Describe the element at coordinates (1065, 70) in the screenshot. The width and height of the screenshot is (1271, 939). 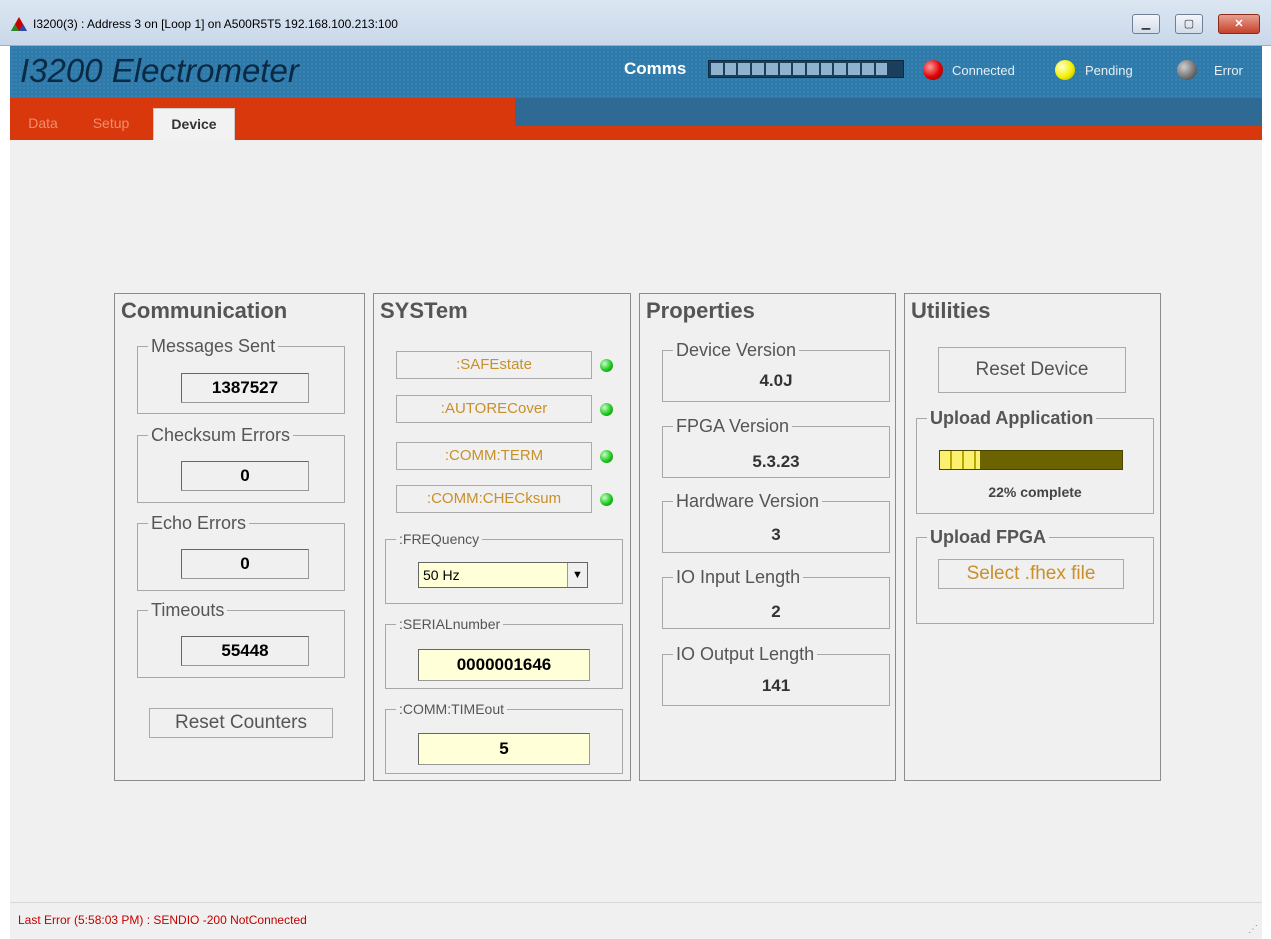
I see `pending-indicator-icon` at that location.